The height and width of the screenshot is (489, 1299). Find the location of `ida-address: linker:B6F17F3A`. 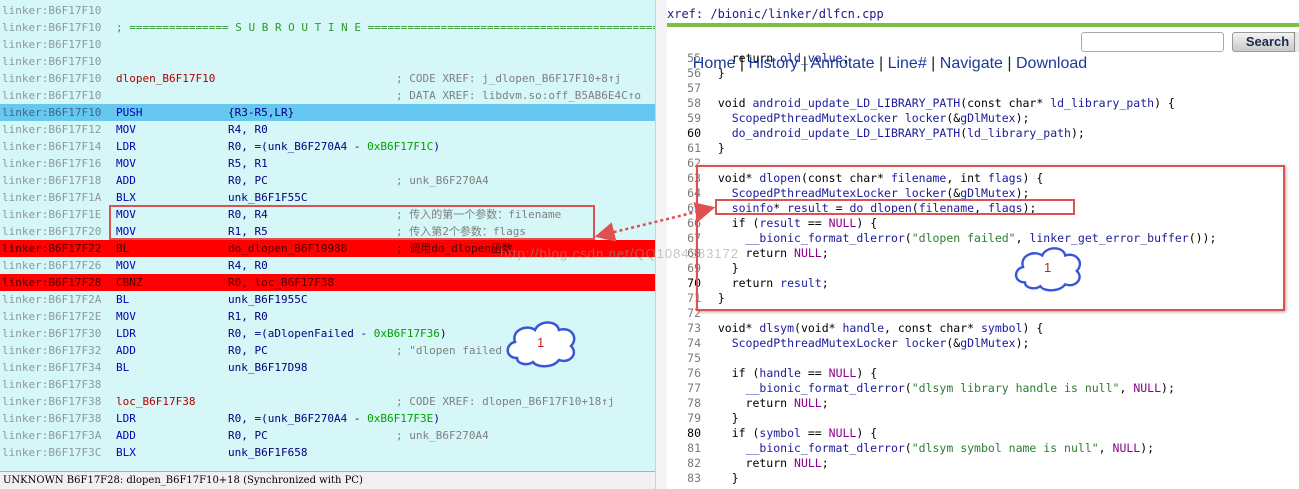

ida-address: linker:B6F17F3A is located at coordinates (52, 435).